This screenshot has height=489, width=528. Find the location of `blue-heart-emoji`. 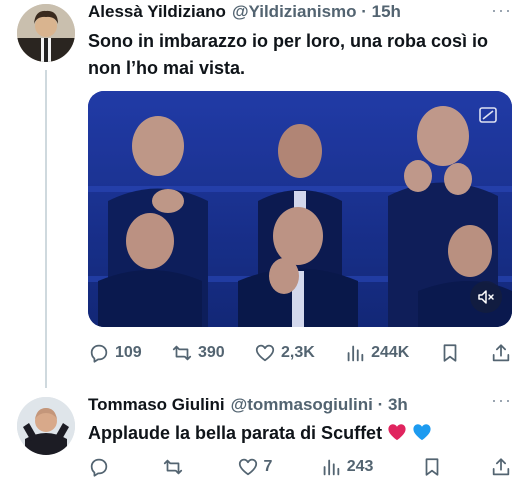

blue-heart-emoji is located at coordinates (422, 433).